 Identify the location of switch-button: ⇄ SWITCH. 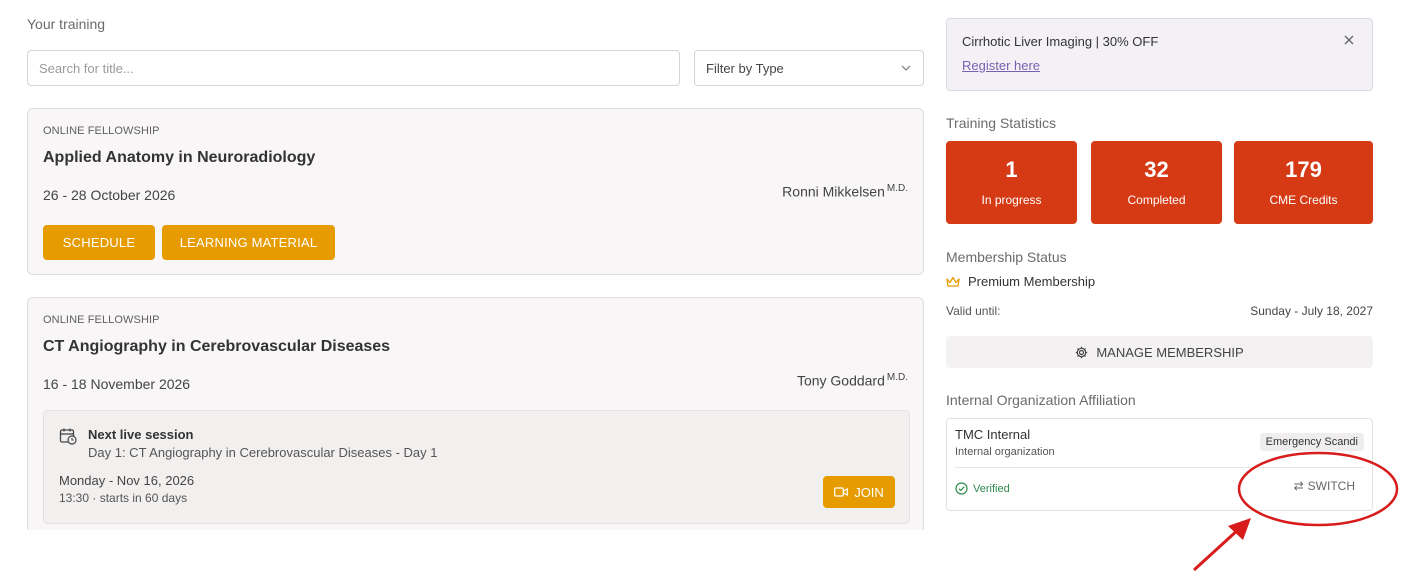
(1324, 486).